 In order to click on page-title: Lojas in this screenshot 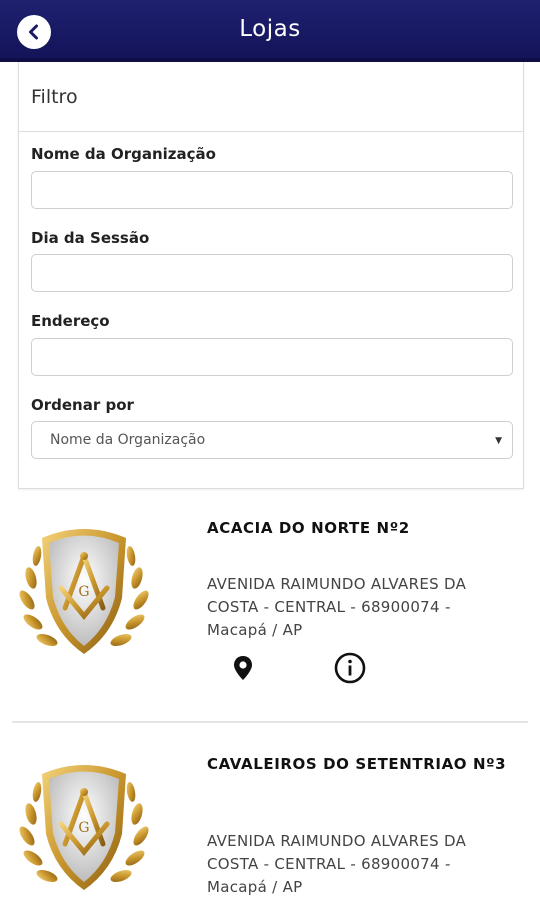, I will do `click(270, 29)`.